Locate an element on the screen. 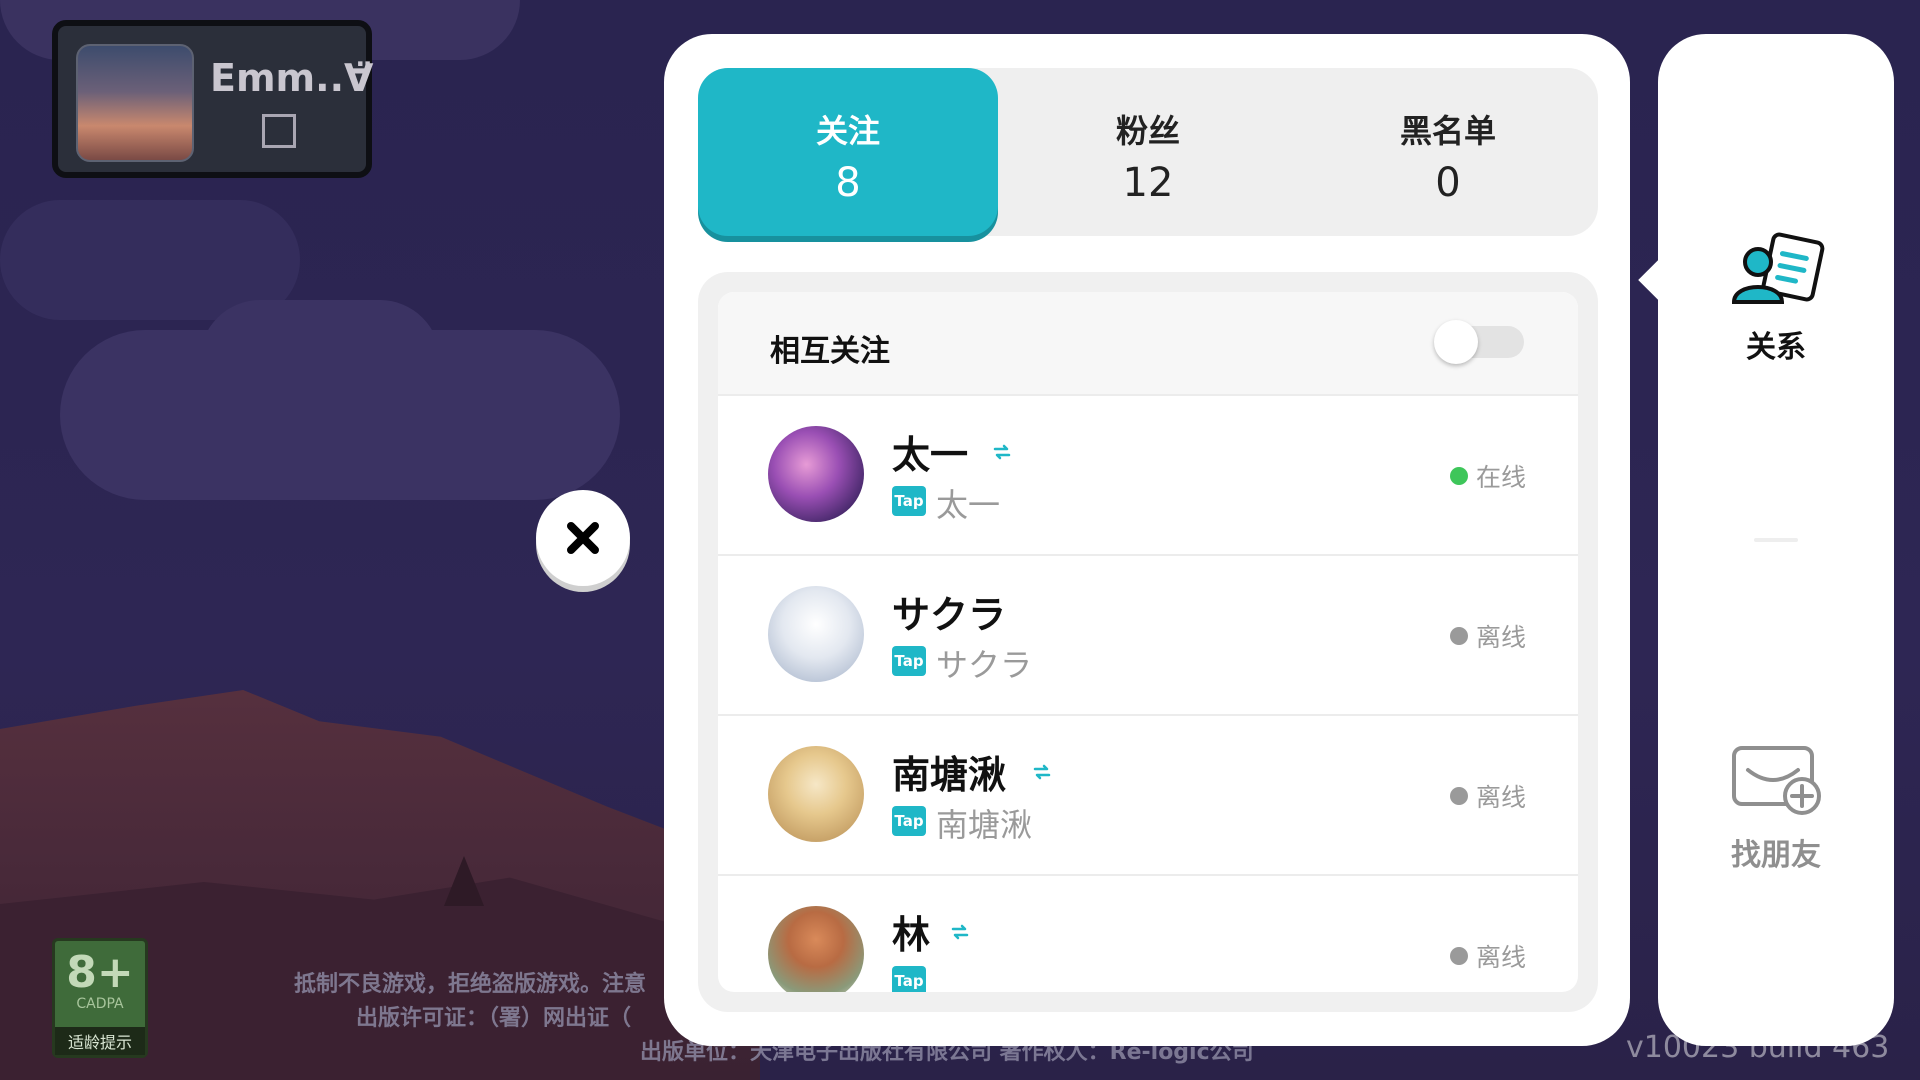 This screenshot has height=1080, width=1920. side-find-friends-label: 找朋友 is located at coordinates (1776, 855).